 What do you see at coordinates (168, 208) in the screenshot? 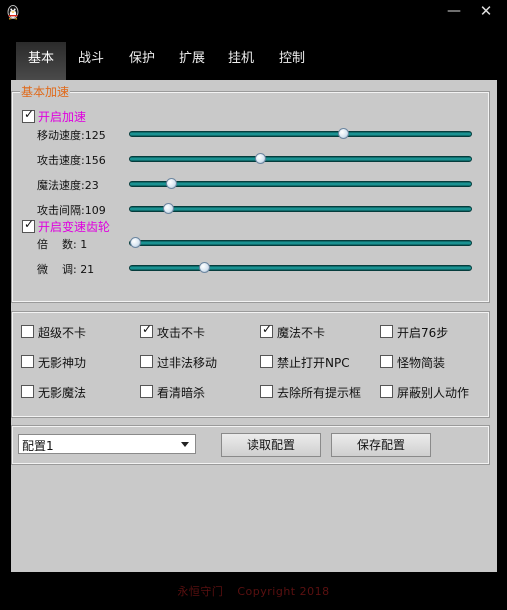
I see `attack-interval-slider-knob` at bounding box center [168, 208].